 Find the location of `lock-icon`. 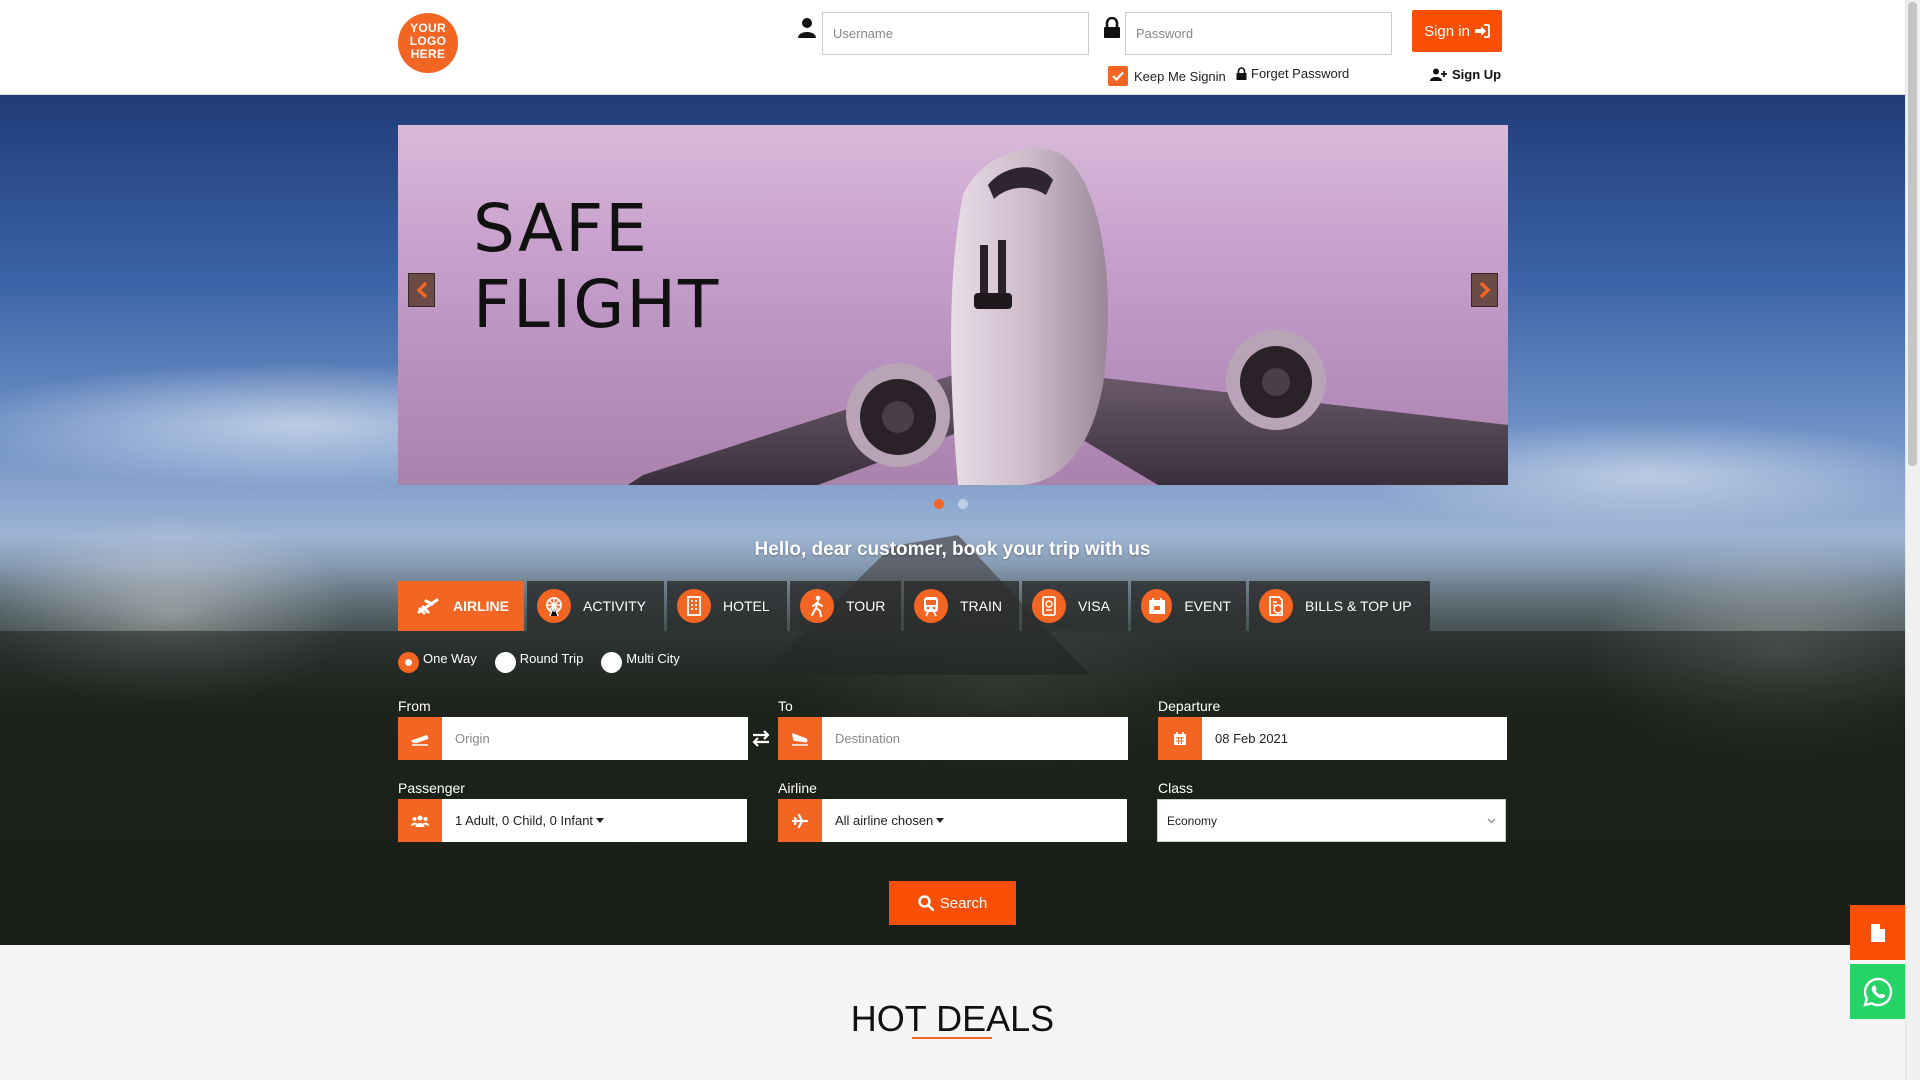

lock-icon is located at coordinates (1112, 27).